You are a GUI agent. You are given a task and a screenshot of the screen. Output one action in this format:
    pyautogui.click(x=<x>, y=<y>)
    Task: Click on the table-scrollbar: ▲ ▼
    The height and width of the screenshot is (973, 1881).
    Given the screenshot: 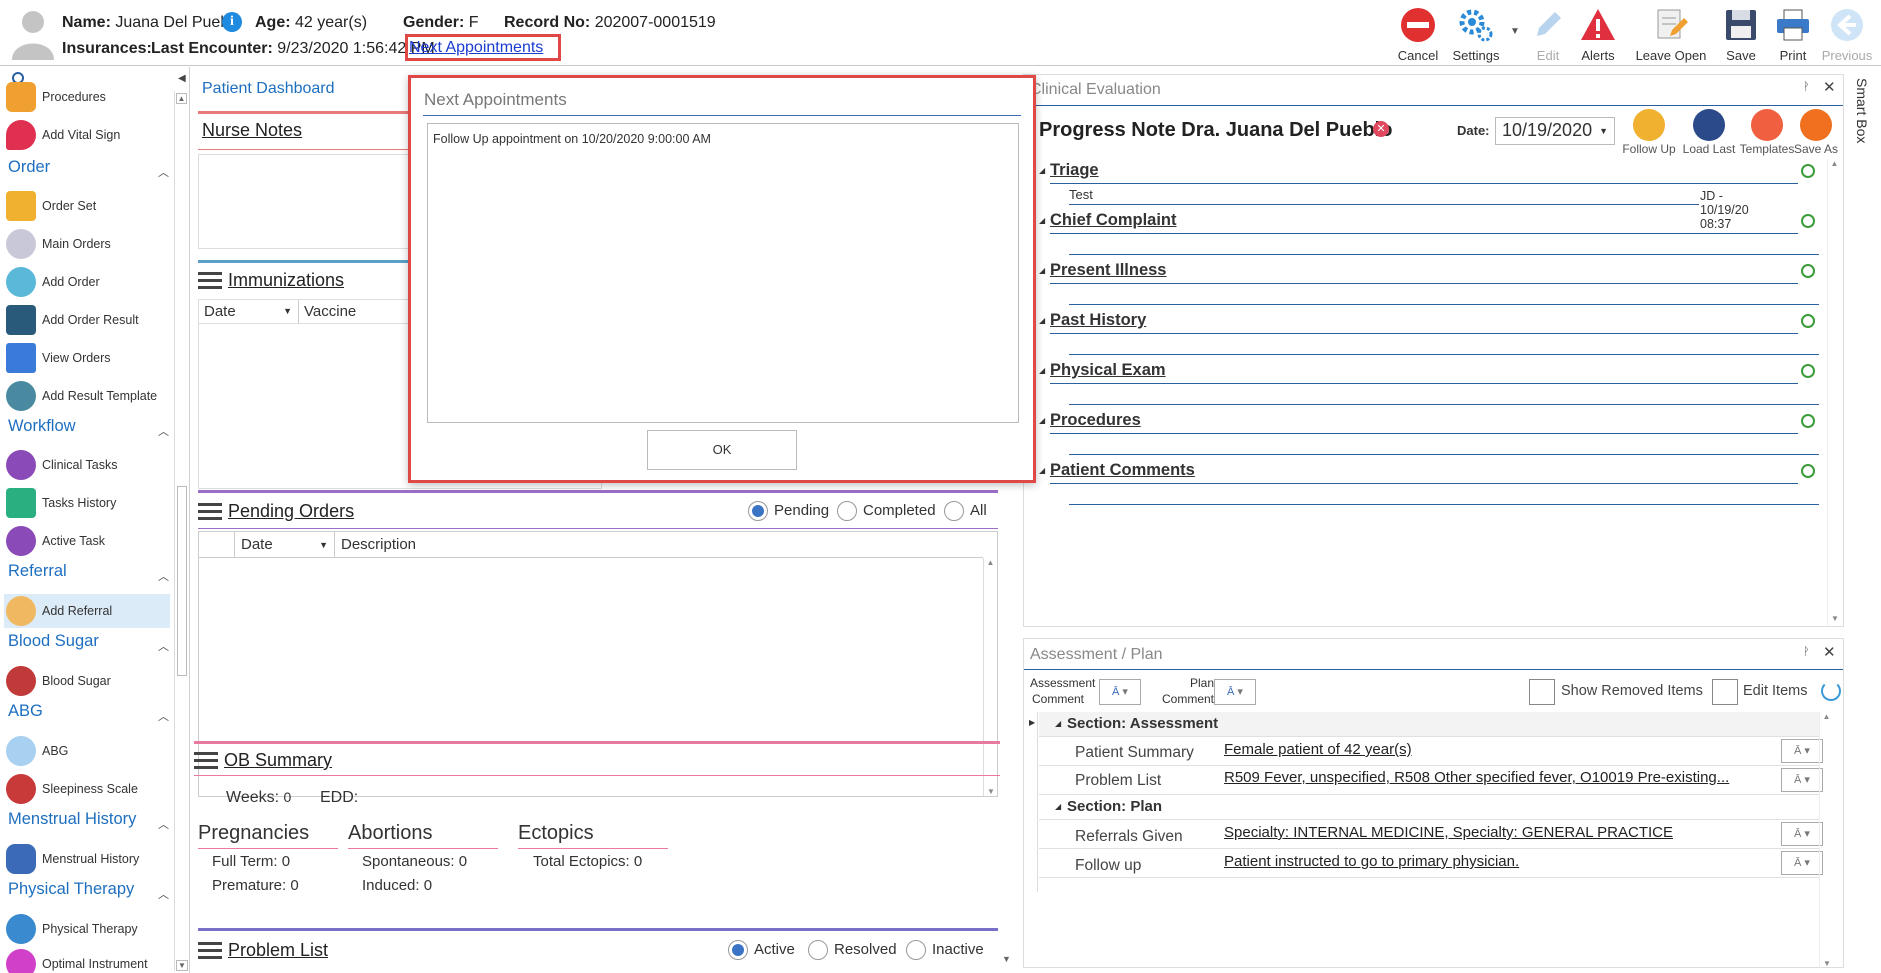 What is the action you would take?
    pyautogui.click(x=990, y=677)
    